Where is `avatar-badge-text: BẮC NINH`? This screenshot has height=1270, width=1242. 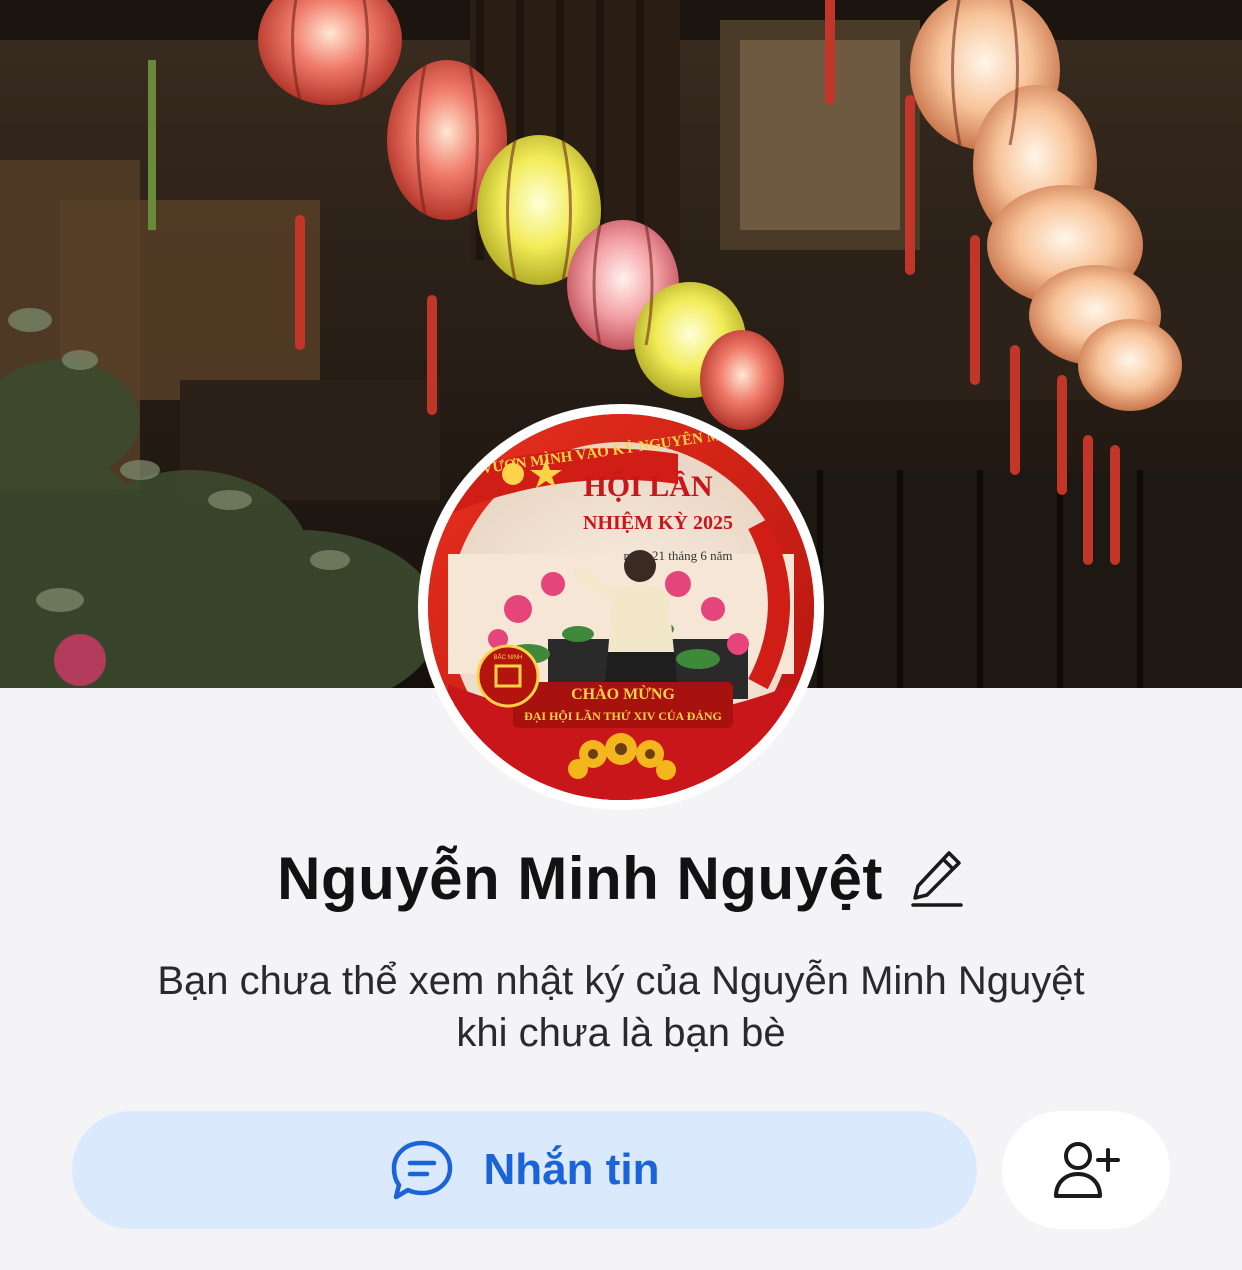
avatar-badge-text: BẮC NINH is located at coordinates (508, 657).